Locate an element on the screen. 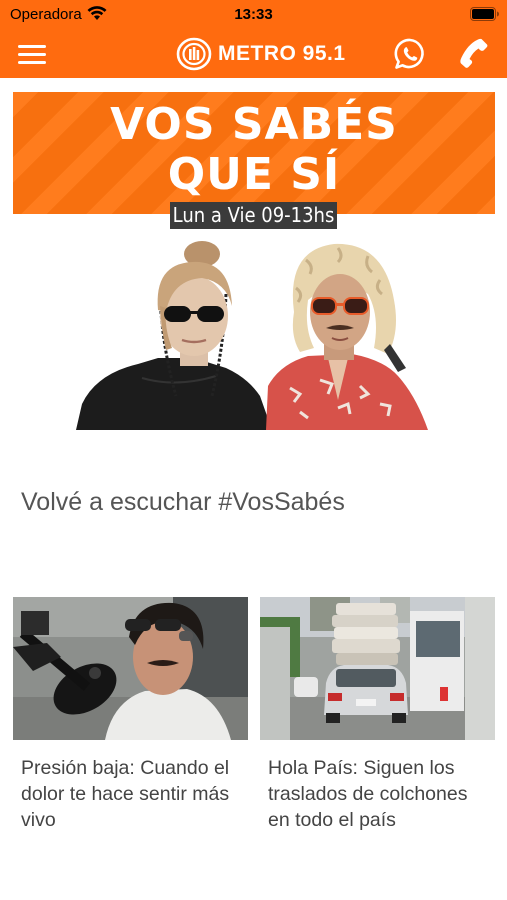  status-bar: Operadora 13:33 is located at coordinates (253, 15).